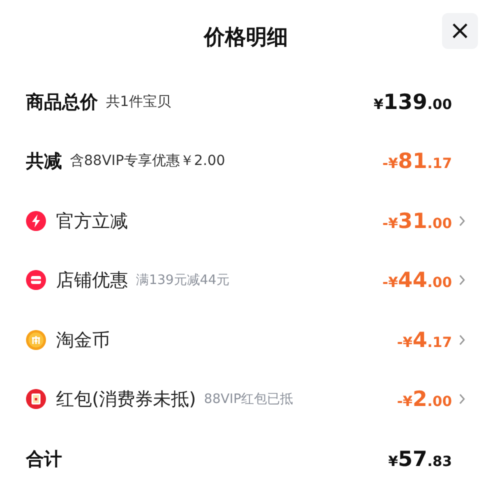 This screenshot has height=492, width=480. Describe the element at coordinates (246, 37) in the screenshot. I see `sheet-title: 价格明细` at that location.